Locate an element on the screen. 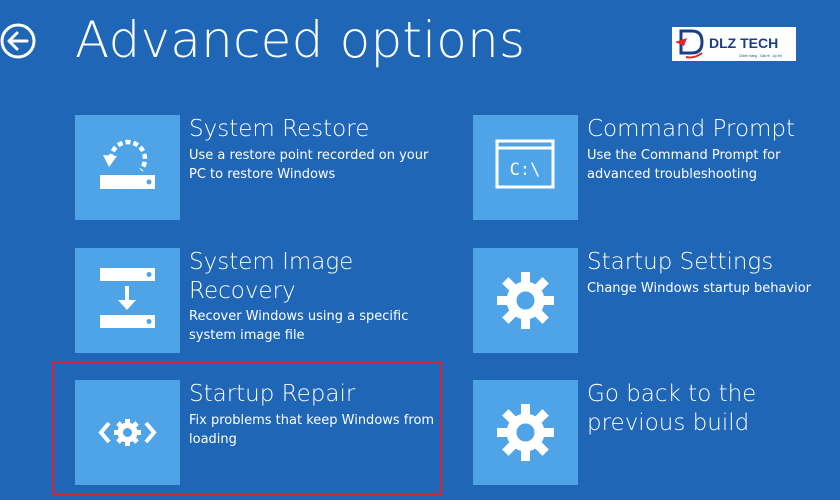 The width and height of the screenshot is (840, 500). option-title: System Image Recovery is located at coordinates (271, 276).